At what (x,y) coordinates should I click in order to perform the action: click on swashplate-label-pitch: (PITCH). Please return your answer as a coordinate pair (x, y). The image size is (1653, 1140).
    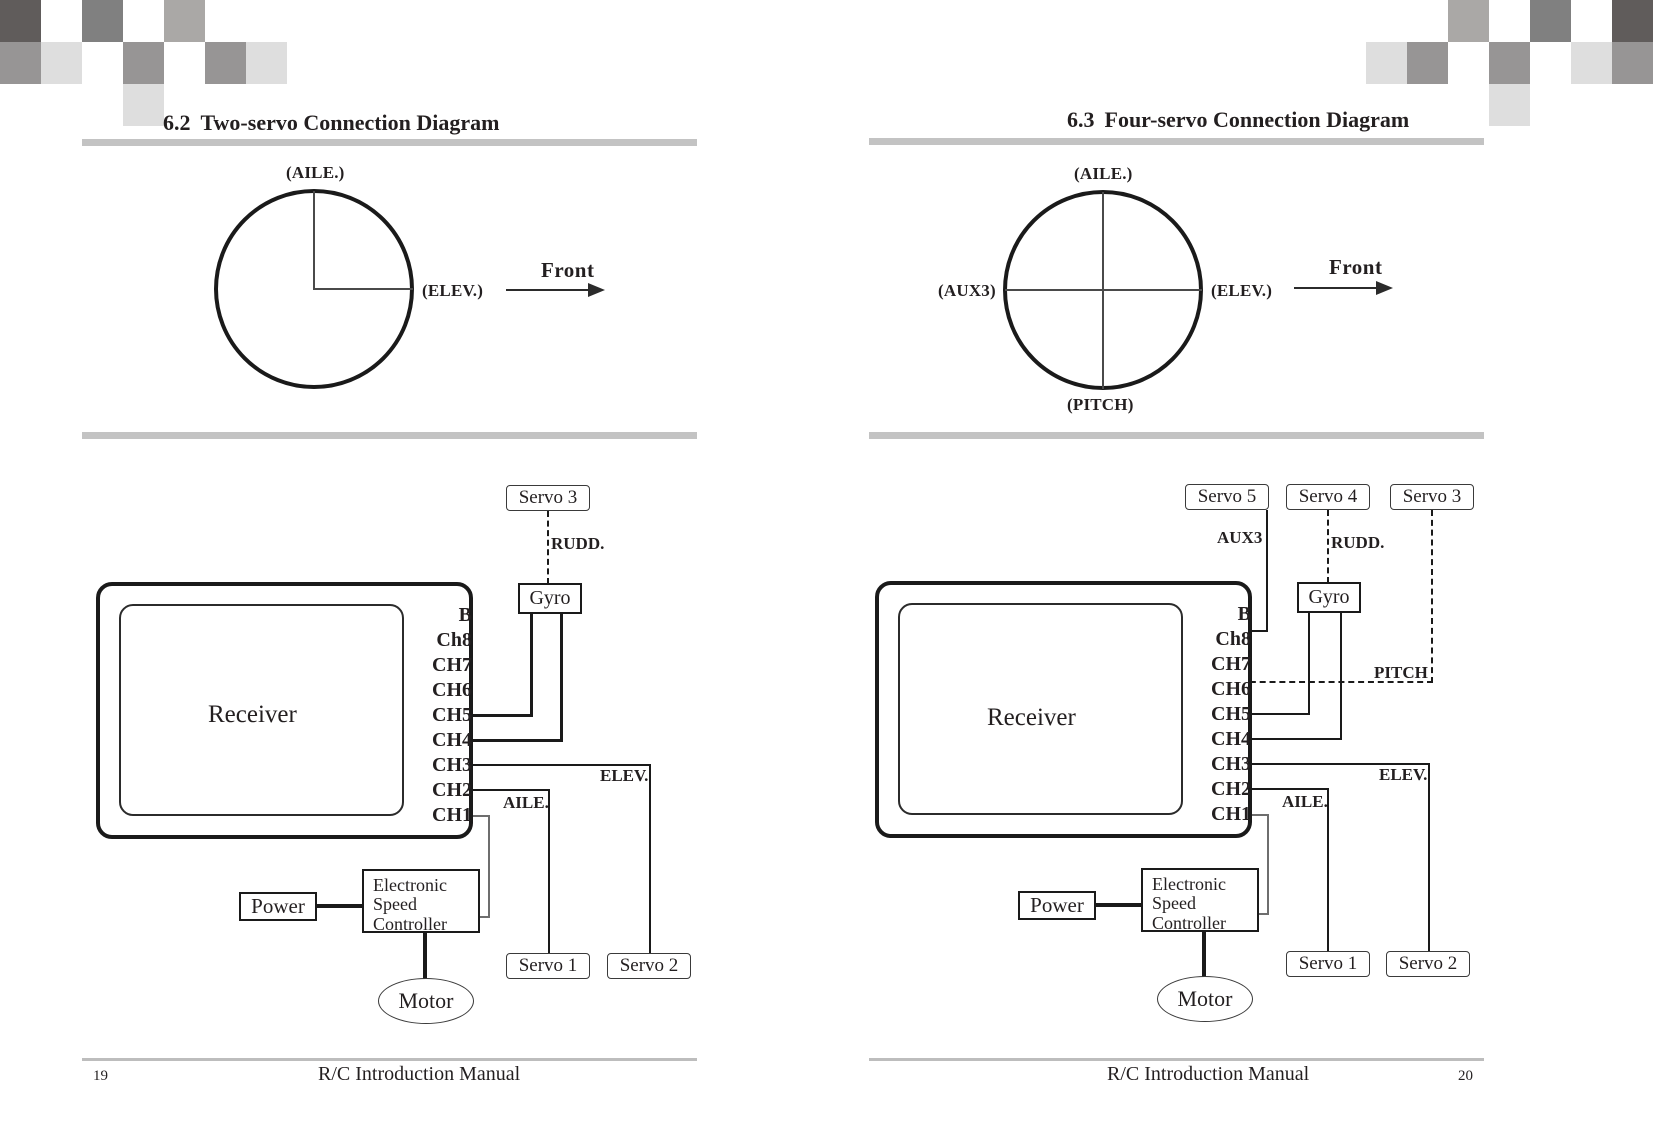
    Looking at the image, I should click on (1100, 404).